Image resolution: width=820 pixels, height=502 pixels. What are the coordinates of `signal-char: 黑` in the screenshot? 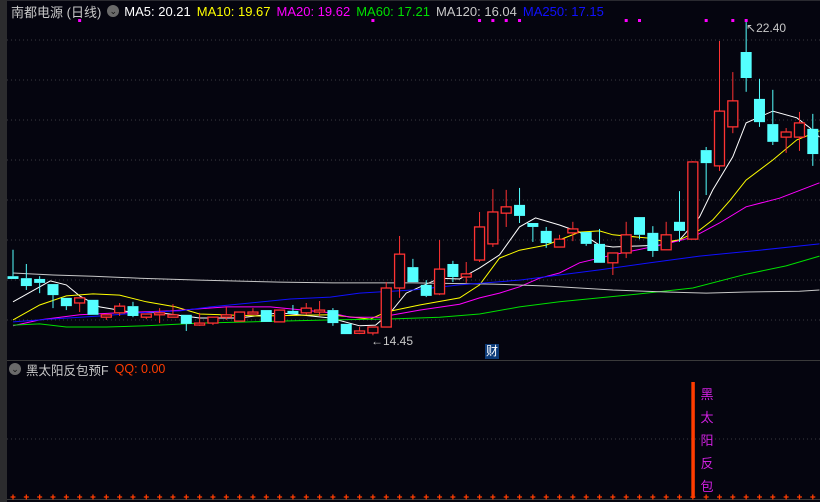 It's located at (707, 394).